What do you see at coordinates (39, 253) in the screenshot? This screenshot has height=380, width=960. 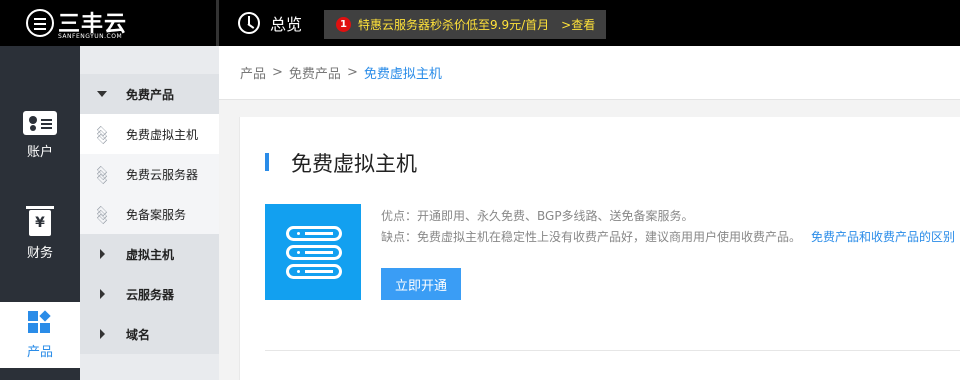 I see `sidebar-item-label: 财务` at bounding box center [39, 253].